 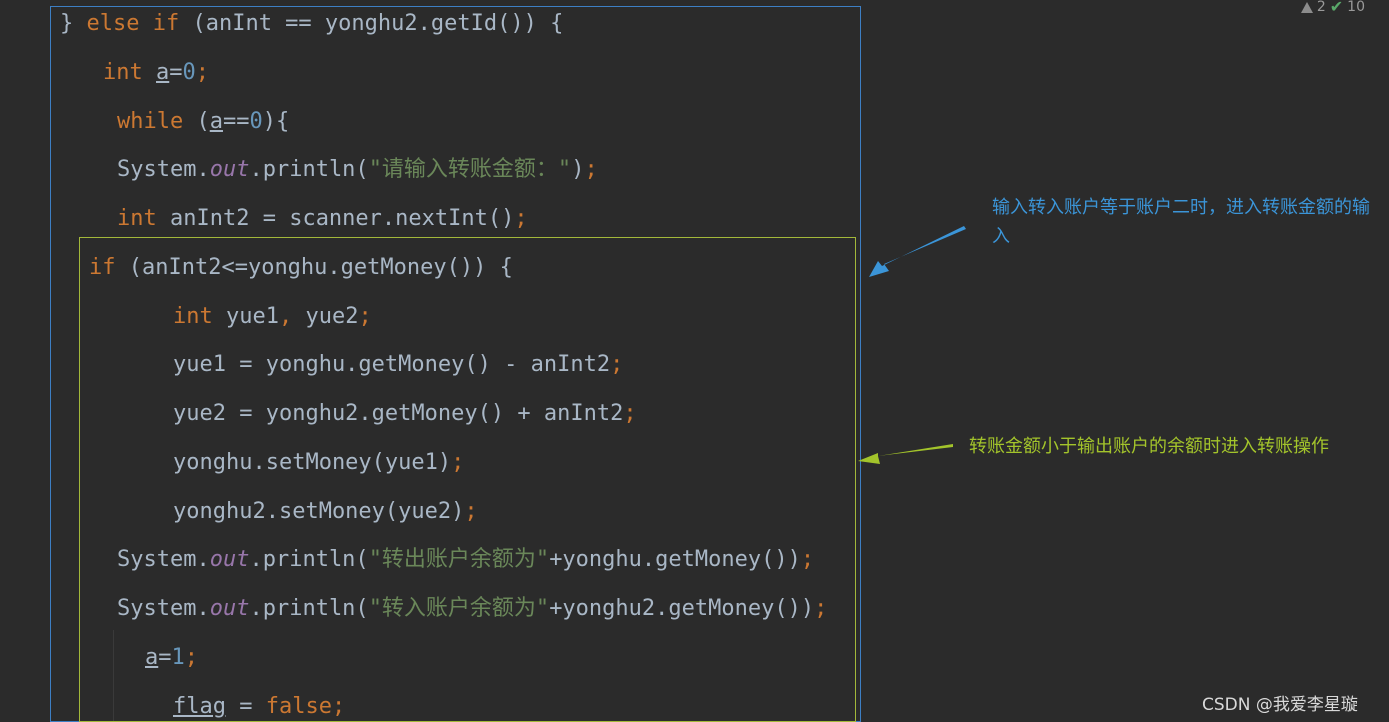 I want to click on check-count: 10, so click(x=1356, y=7).